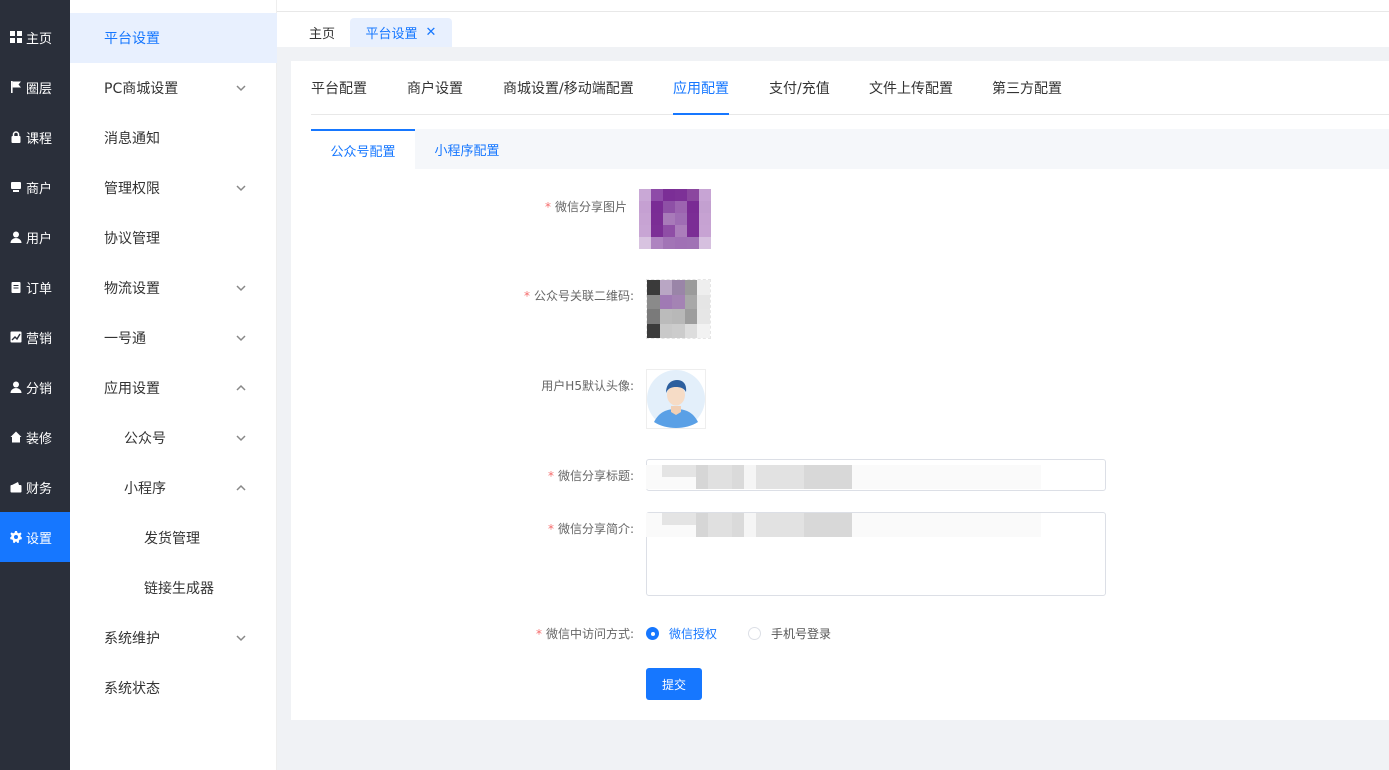  What do you see at coordinates (16, 537) in the screenshot?
I see `gear-icon` at bounding box center [16, 537].